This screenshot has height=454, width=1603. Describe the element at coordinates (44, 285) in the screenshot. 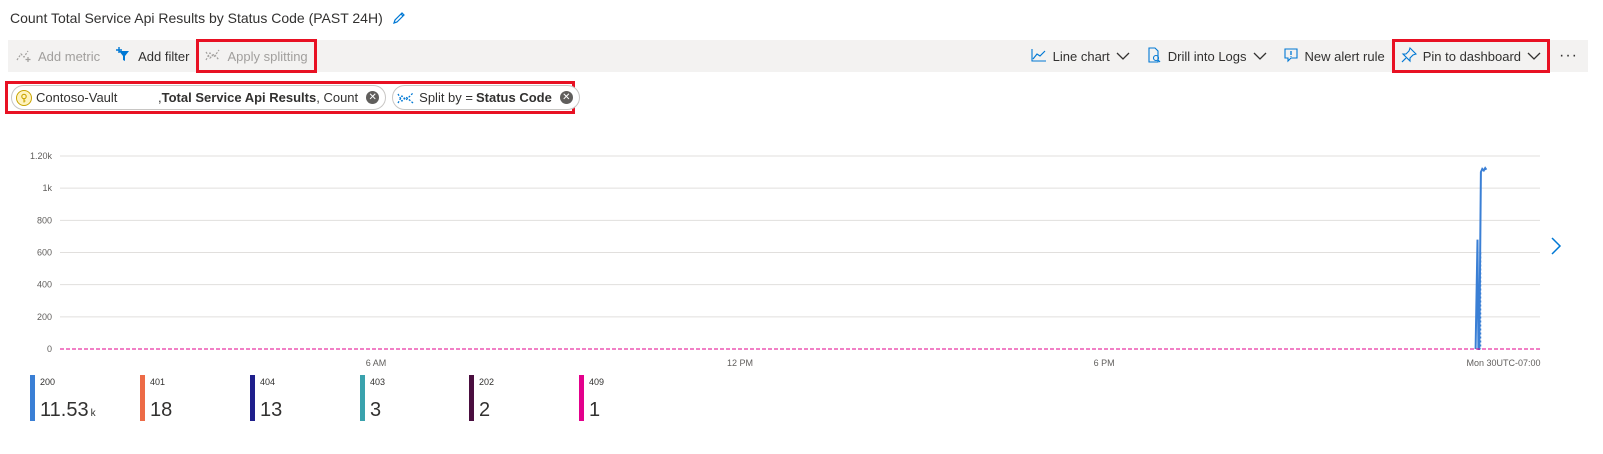

I see `y-tick-label: 400` at that location.